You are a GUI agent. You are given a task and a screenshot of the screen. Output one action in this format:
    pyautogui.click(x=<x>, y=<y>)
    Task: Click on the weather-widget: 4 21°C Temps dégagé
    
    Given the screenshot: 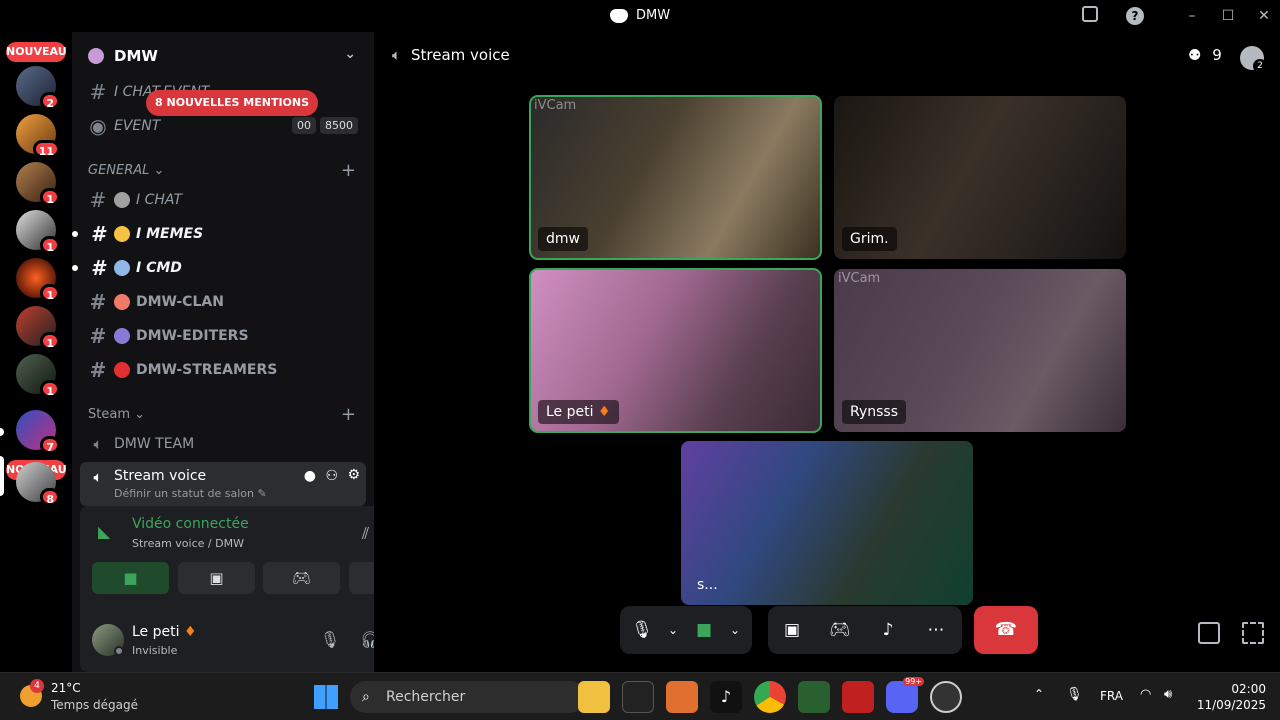 What is the action you would take?
    pyautogui.click(x=88, y=697)
    